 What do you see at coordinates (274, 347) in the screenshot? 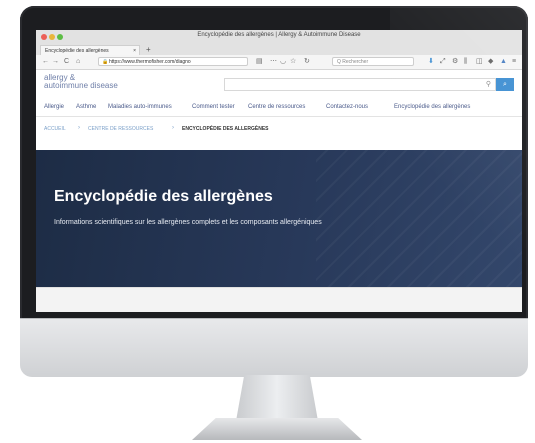
I see `monitor-chin` at bounding box center [274, 347].